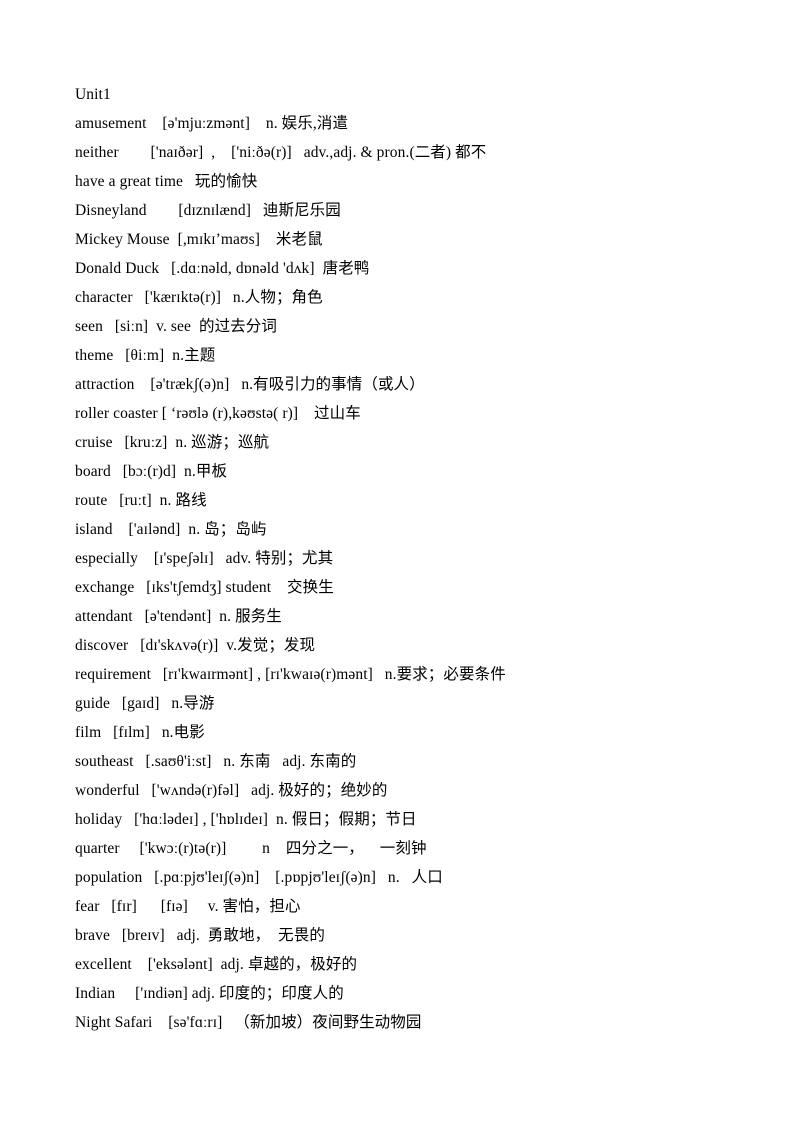  I want to click on vocab-entry-amusement: amusement [ə'mjuːzmənt] n. 娱乐,消遣, so click(212, 123).